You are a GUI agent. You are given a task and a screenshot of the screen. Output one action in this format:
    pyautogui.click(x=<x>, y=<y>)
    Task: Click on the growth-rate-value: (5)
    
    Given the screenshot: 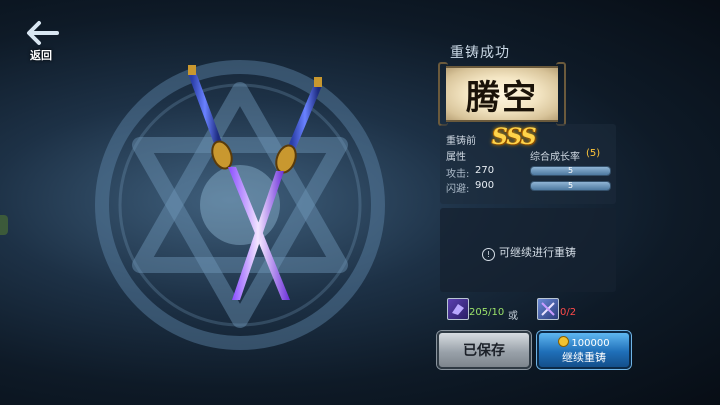 What is the action you would take?
    pyautogui.click(x=593, y=153)
    